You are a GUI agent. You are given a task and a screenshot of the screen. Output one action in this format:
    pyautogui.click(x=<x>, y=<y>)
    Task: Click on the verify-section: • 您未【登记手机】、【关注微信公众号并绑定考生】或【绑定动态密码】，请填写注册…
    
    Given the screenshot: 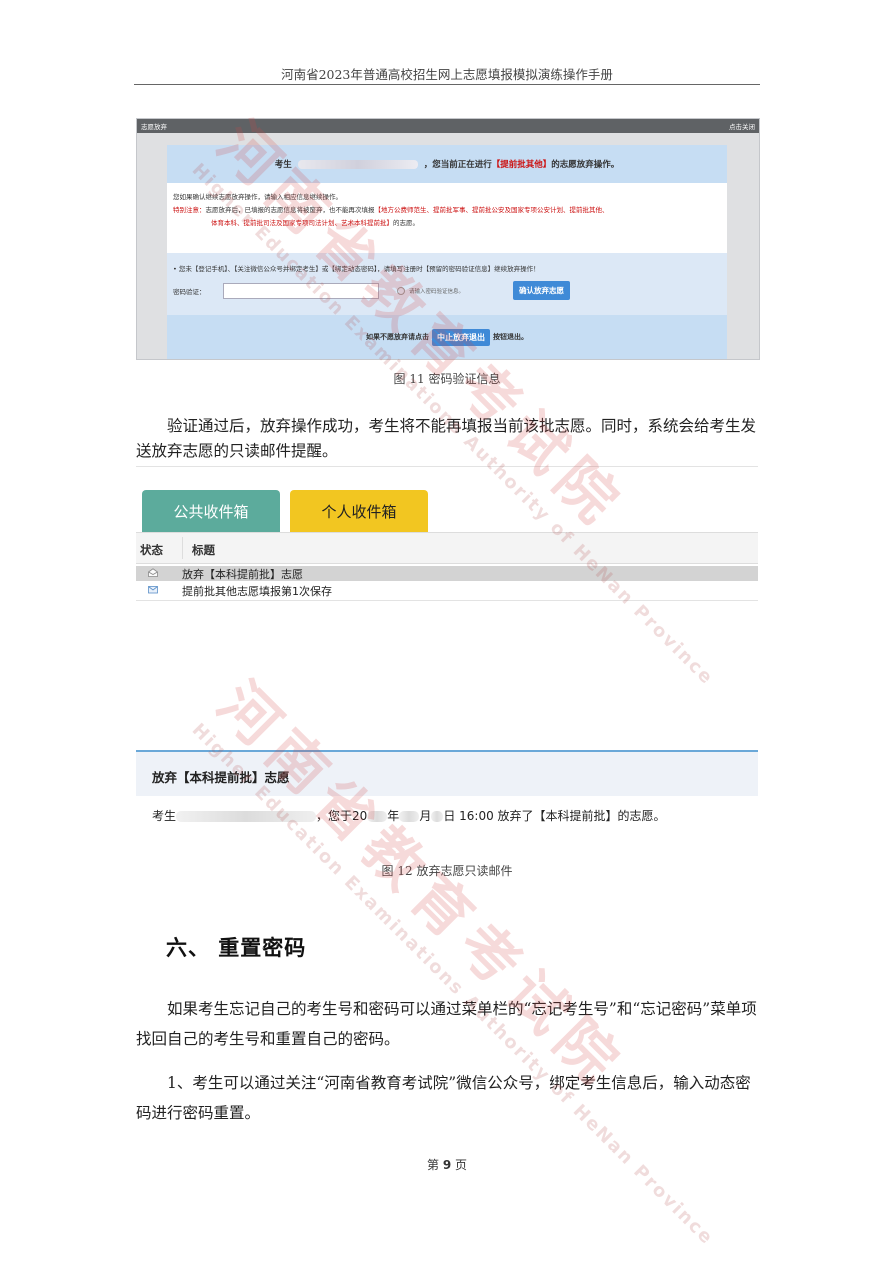 What is the action you would take?
    pyautogui.click(x=447, y=284)
    